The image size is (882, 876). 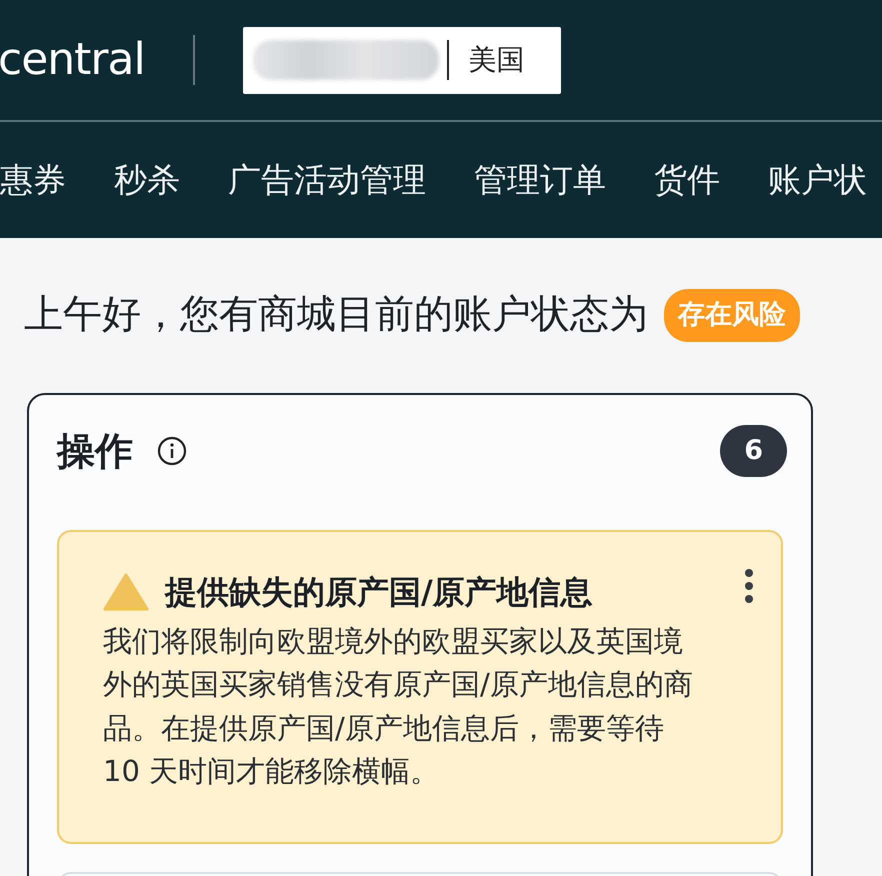 I want to click on nav-link: 广告活动管理, so click(x=327, y=180).